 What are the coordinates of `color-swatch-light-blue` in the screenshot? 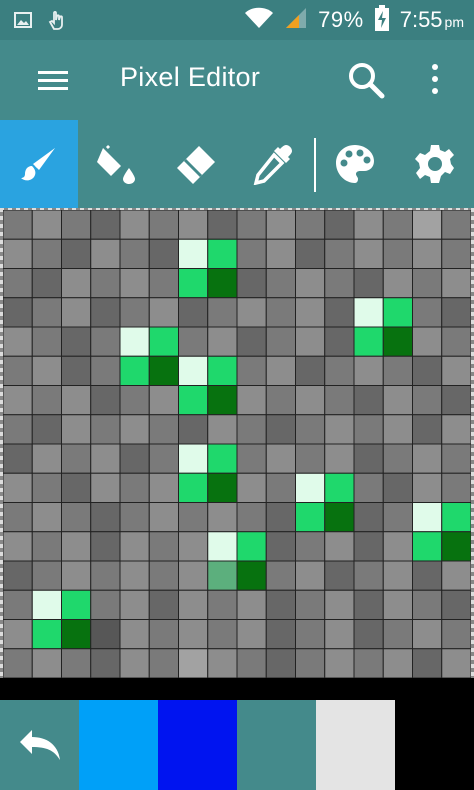 It's located at (118, 745).